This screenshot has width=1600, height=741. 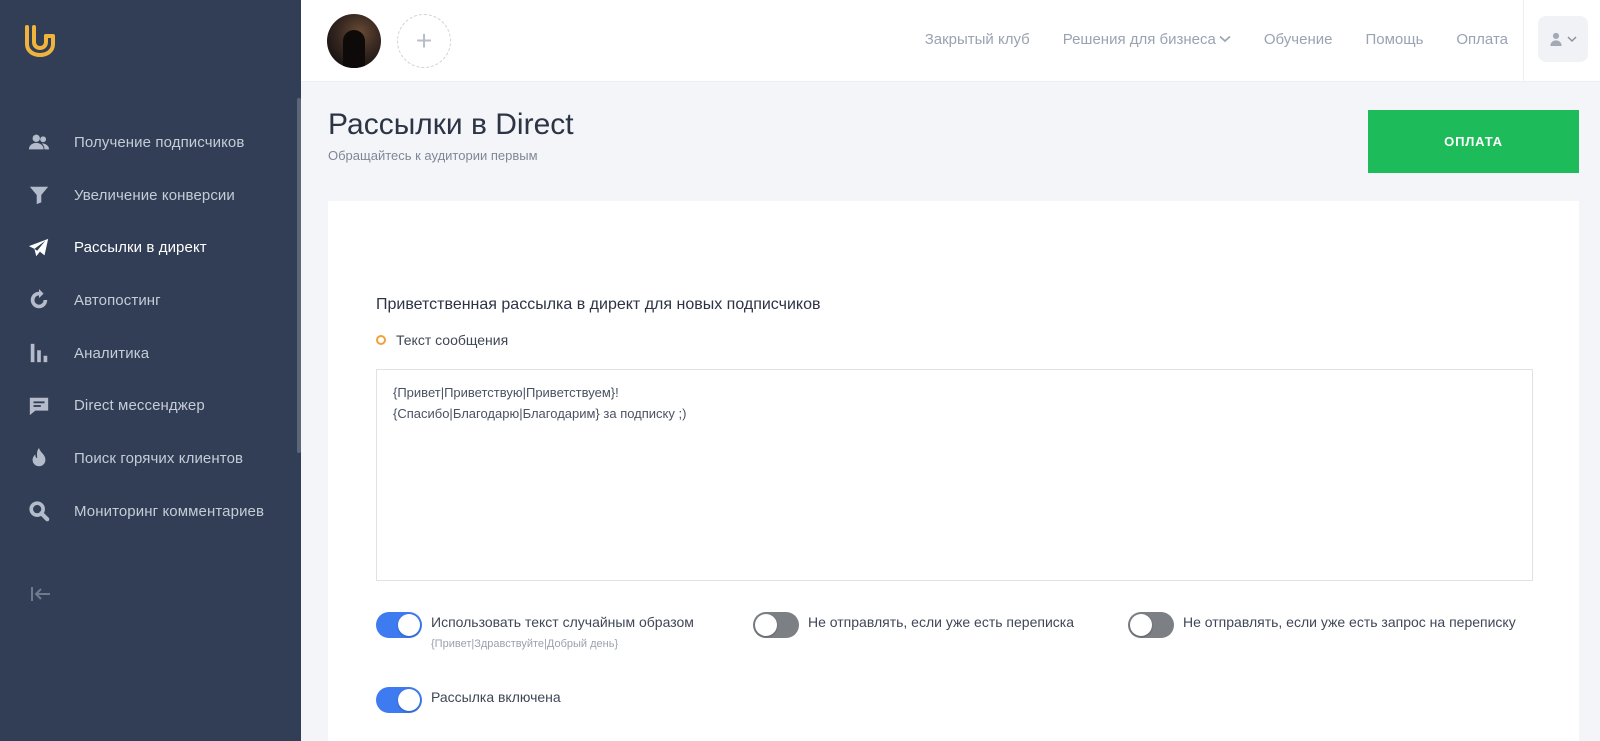 I want to click on account-avatar, so click(x=354, y=41).